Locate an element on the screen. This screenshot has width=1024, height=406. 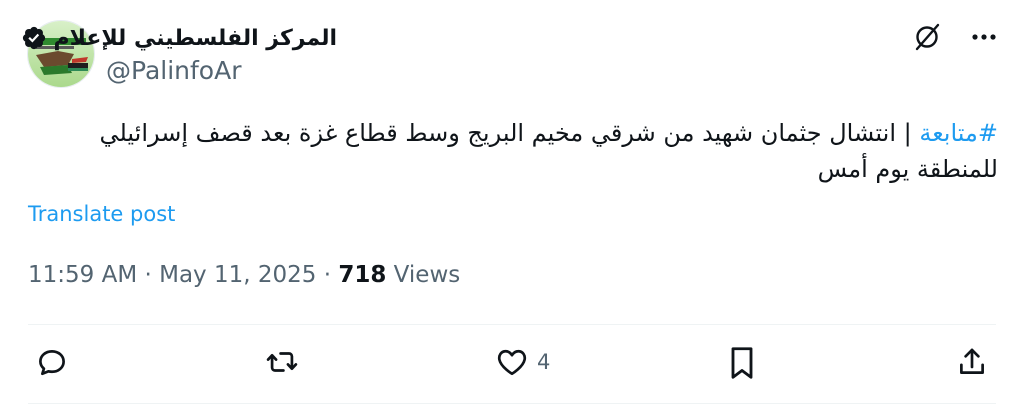
translate-post-link: Translate post is located at coordinates (101, 214).